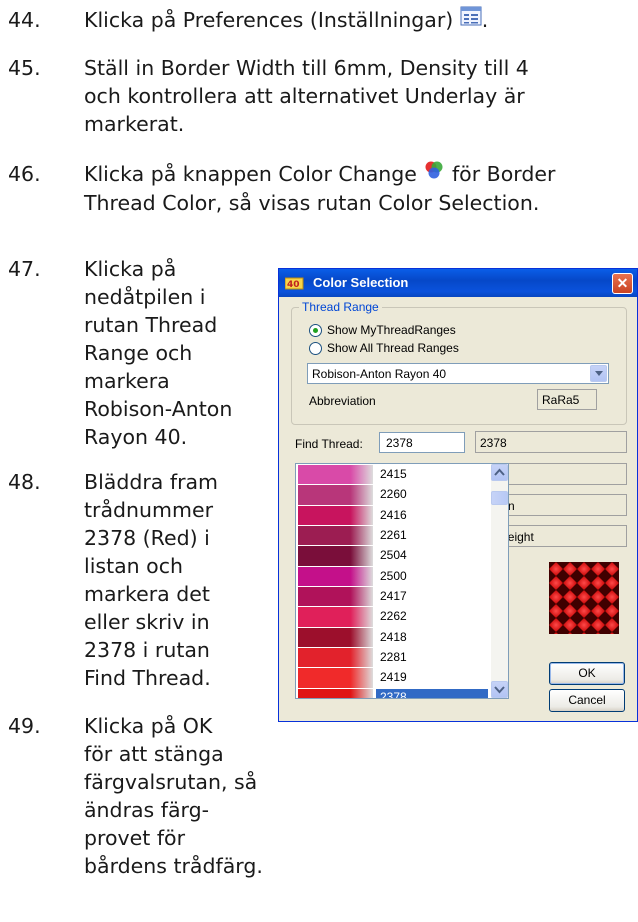 This screenshot has height=922, width=638. Describe the element at coordinates (24, 269) in the screenshot. I see `step-number: 47.` at that location.